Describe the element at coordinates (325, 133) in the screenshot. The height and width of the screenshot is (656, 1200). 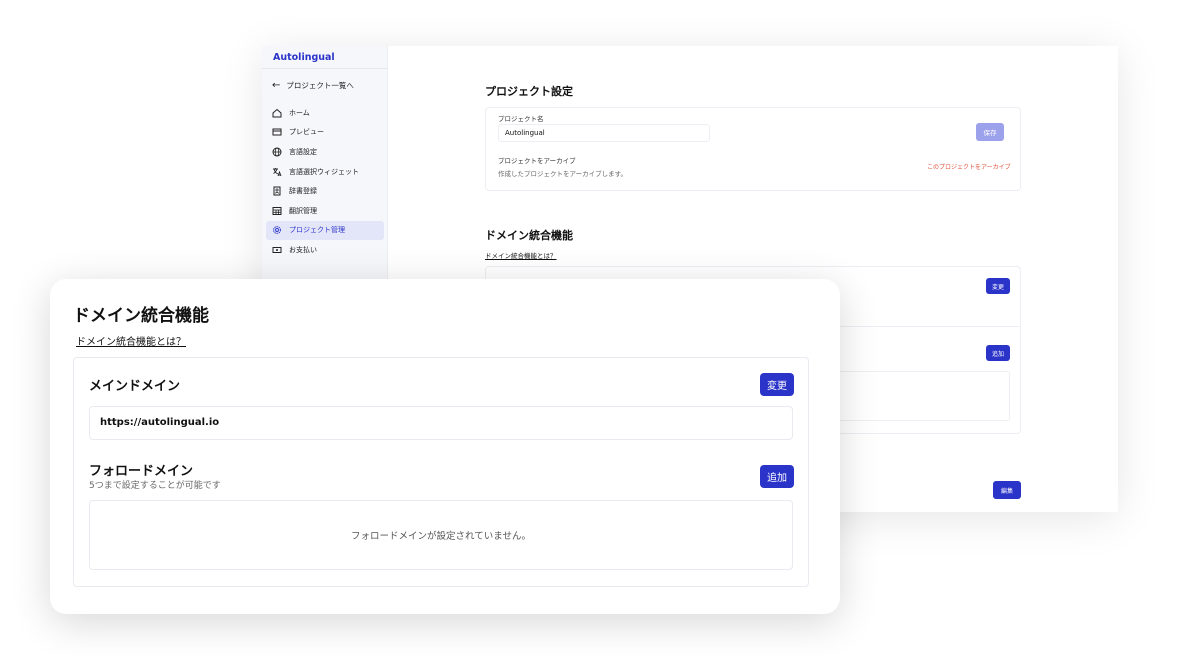
I see `sidebar-item-preview: プレビュー` at that location.